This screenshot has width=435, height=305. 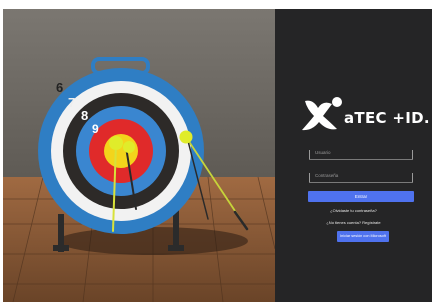 I want to click on brand-logo: aTEC +ID., so click(x=364, y=114).